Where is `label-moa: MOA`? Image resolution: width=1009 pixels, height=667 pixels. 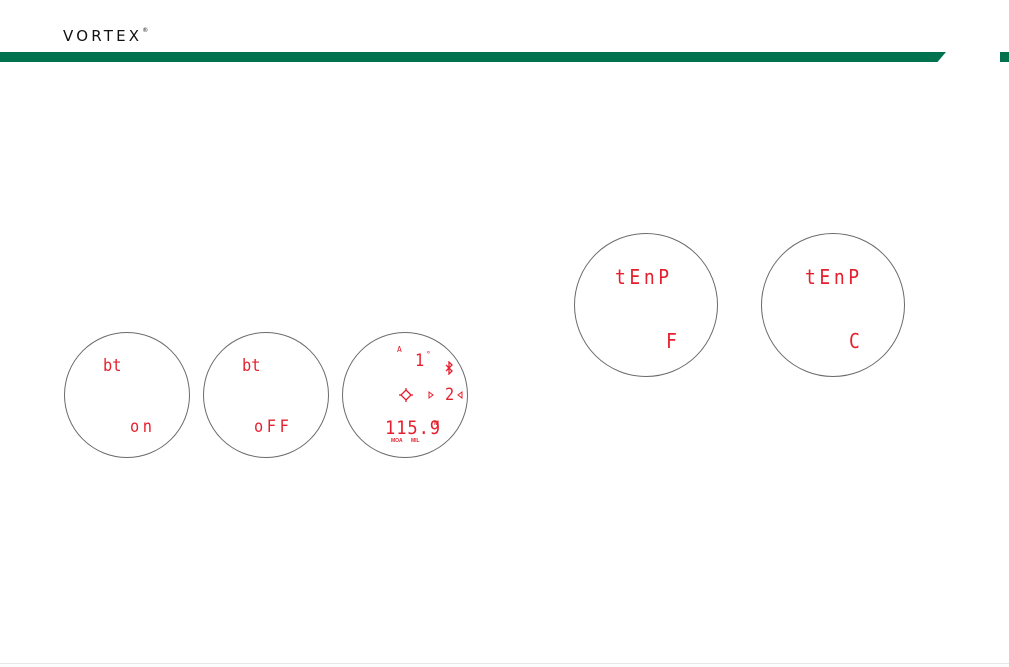 label-moa: MOA is located at coordinates (397, 441).